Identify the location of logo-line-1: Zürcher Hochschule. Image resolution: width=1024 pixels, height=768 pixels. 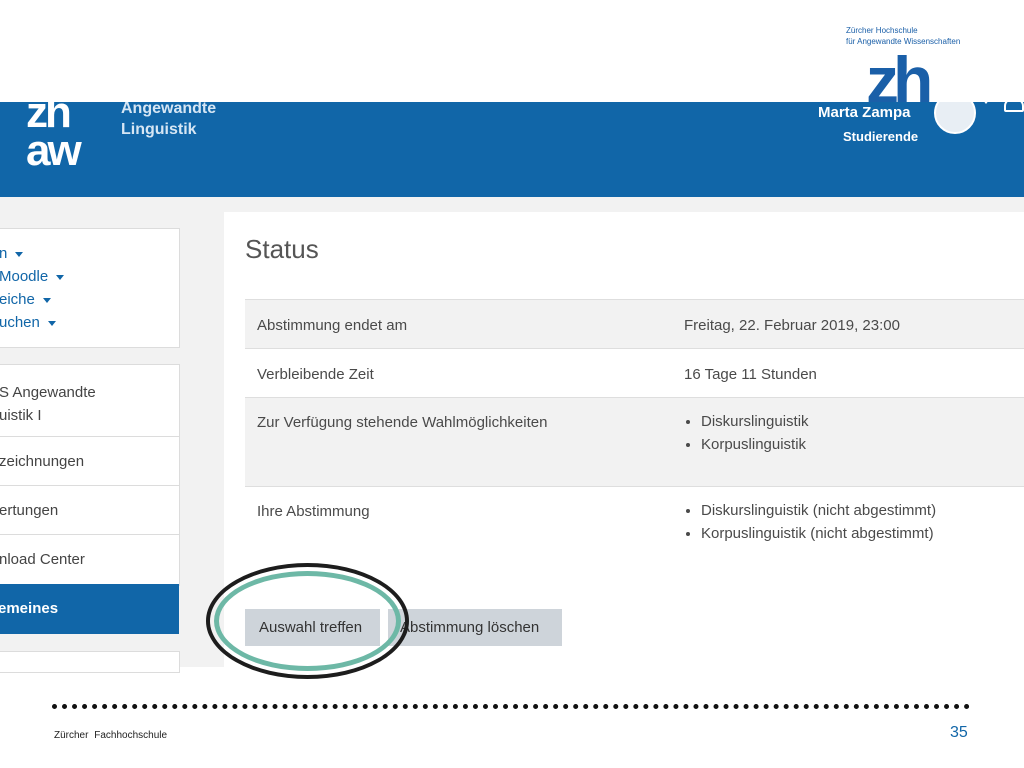
(882, 30).